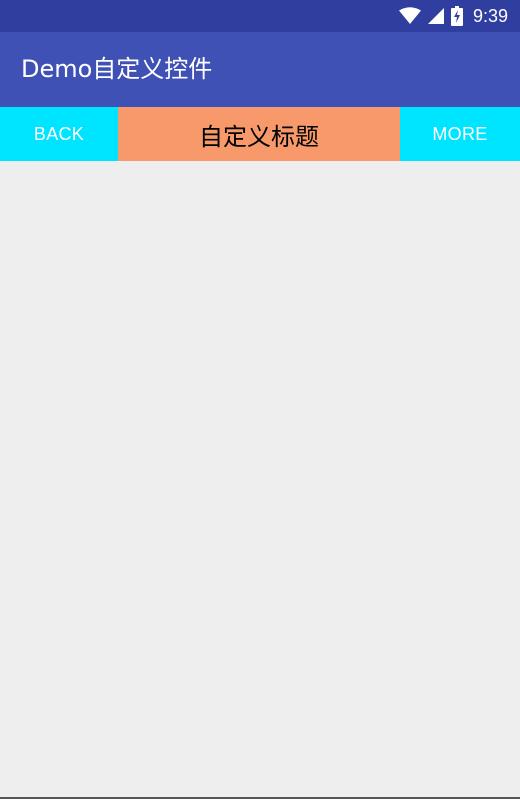 This screenshot has height=799, width=520. What do you see at coordinates (117, 69) in the screenshot?
I see `app-title: Demo自定义控件` at bounding box center [117, 69].